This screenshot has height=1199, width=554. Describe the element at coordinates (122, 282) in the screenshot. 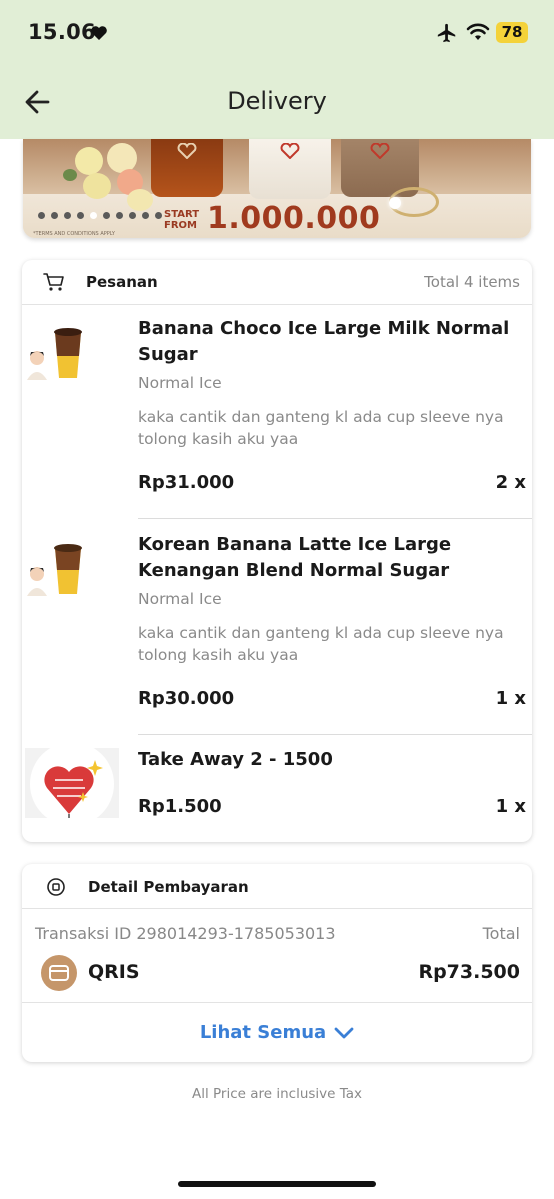

I see `order-title: Pesanan` at that location.